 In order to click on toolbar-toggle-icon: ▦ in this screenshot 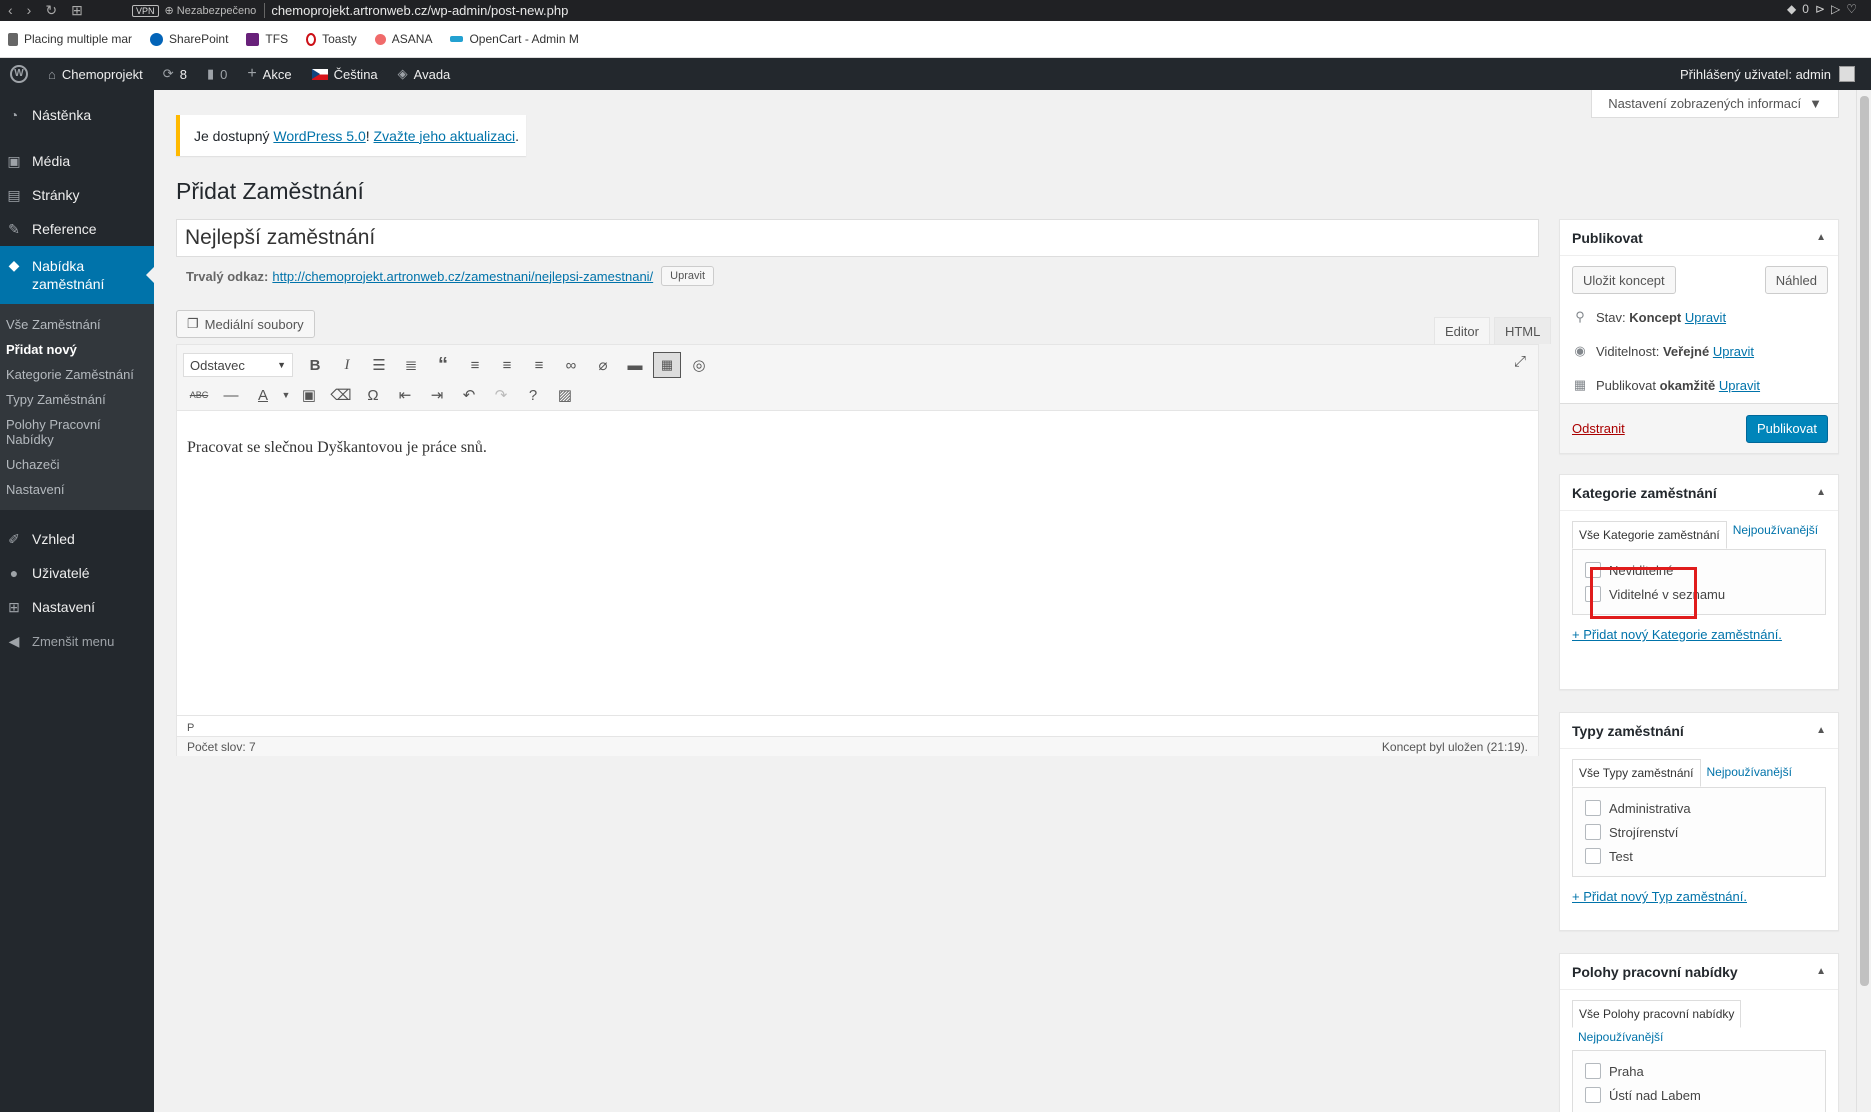, I will do `click(667, 365)`.